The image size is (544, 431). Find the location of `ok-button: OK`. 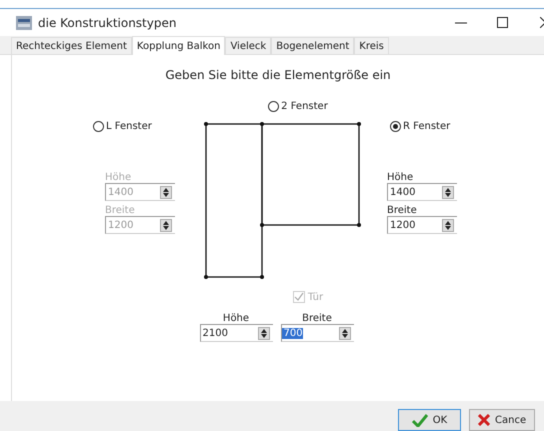

ok-button: OK is located at coordinates (429, 420).